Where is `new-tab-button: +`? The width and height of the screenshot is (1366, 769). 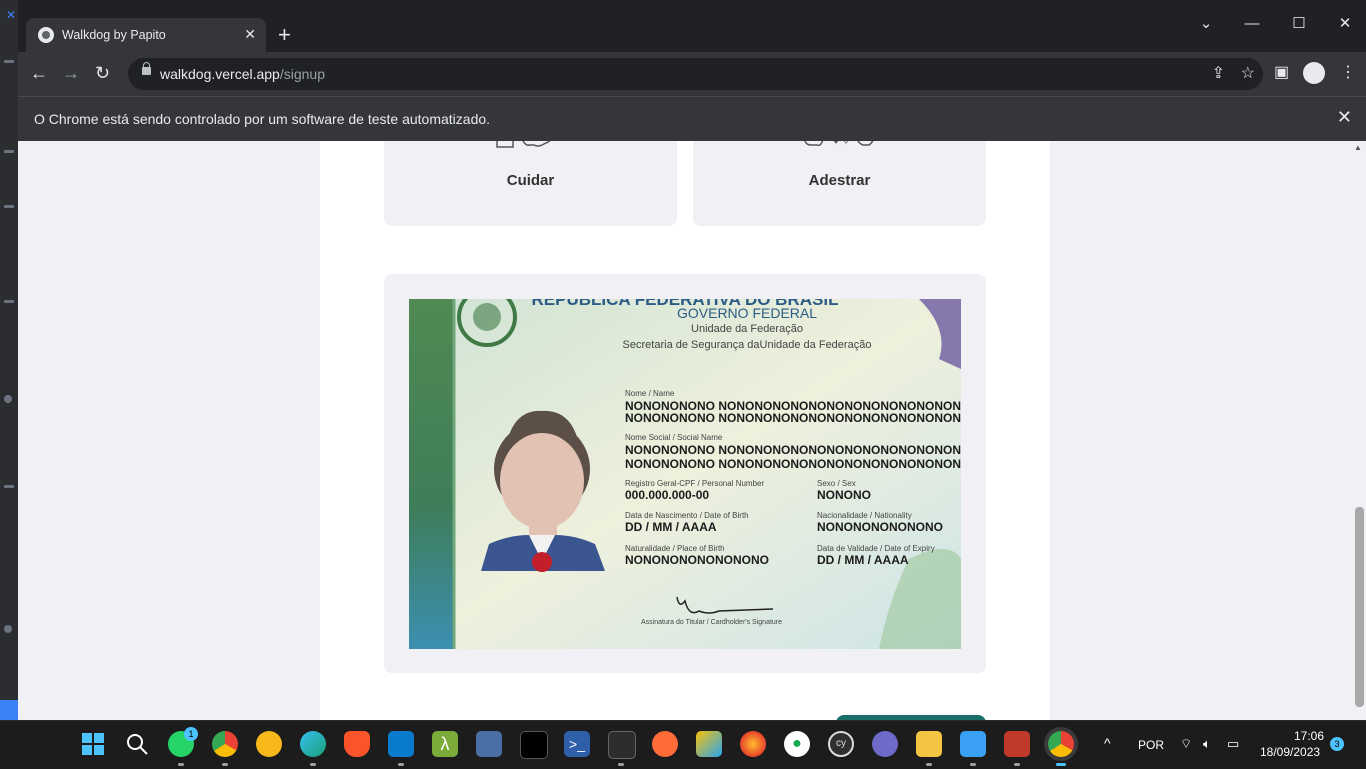
new-tab-button: + is located at coordinates (284, 35).